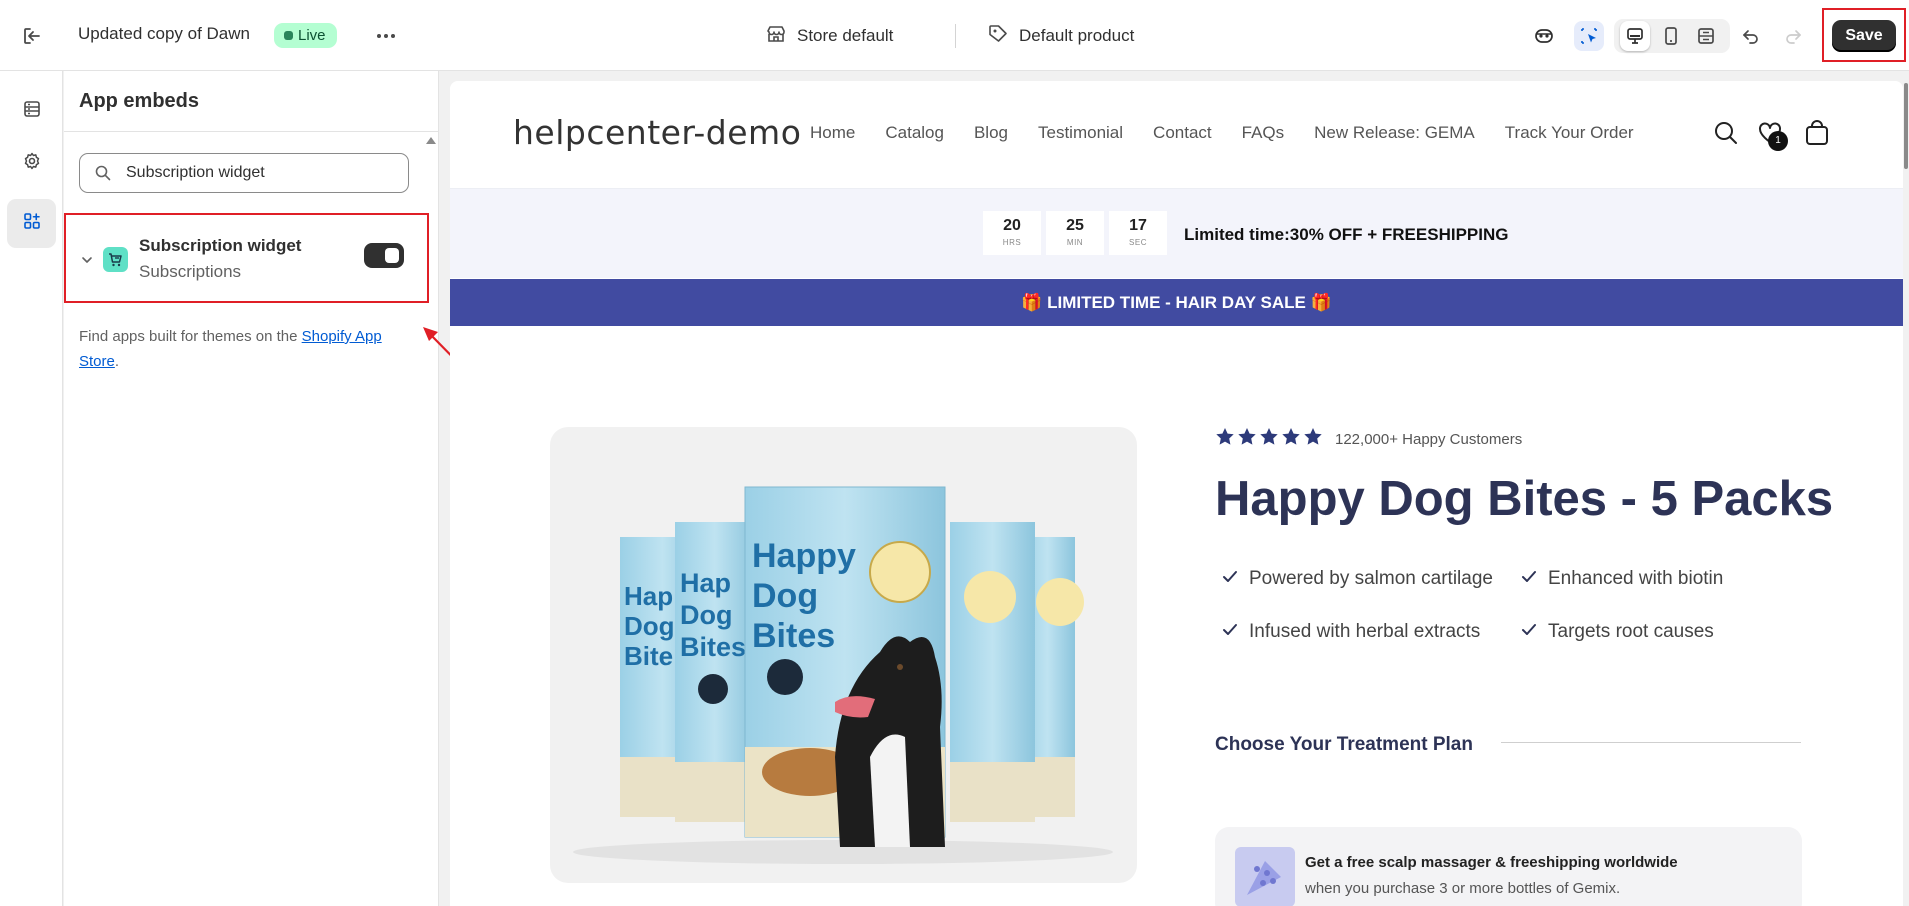 The width and height of the screenshot is (1909, 906). Describe the element at coordinates (1075, 225) in the screenshot. I see `countdown-minutes-value: 25` at that location.